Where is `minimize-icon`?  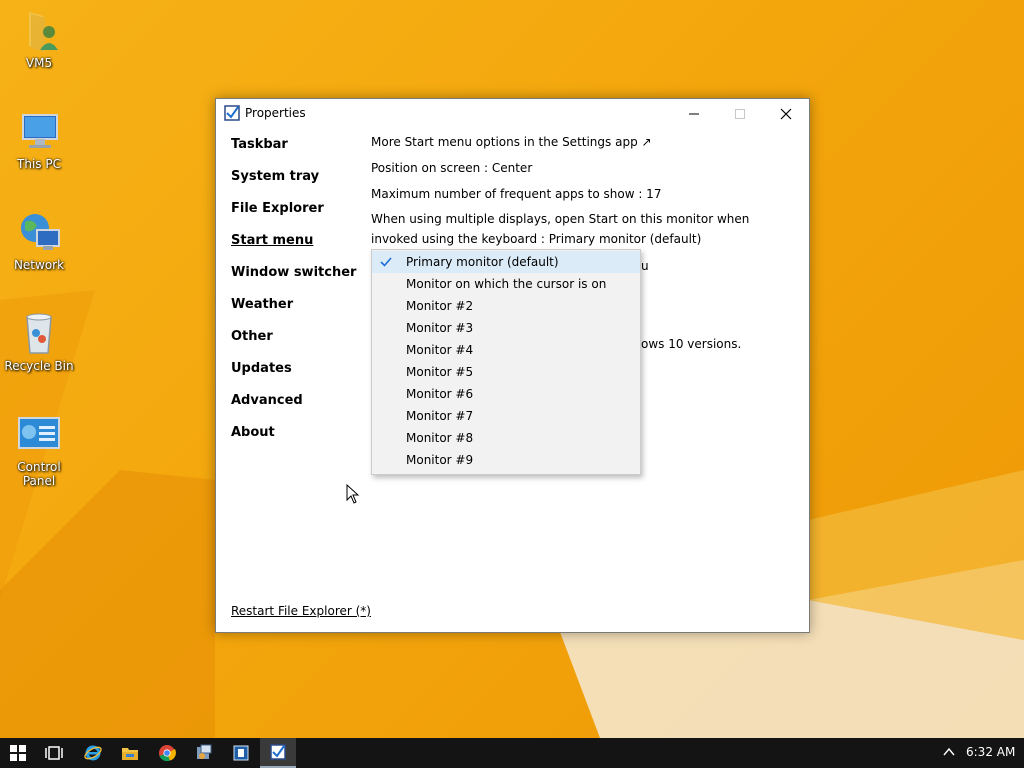
minimize-icon is located at coordinates (694, 114).